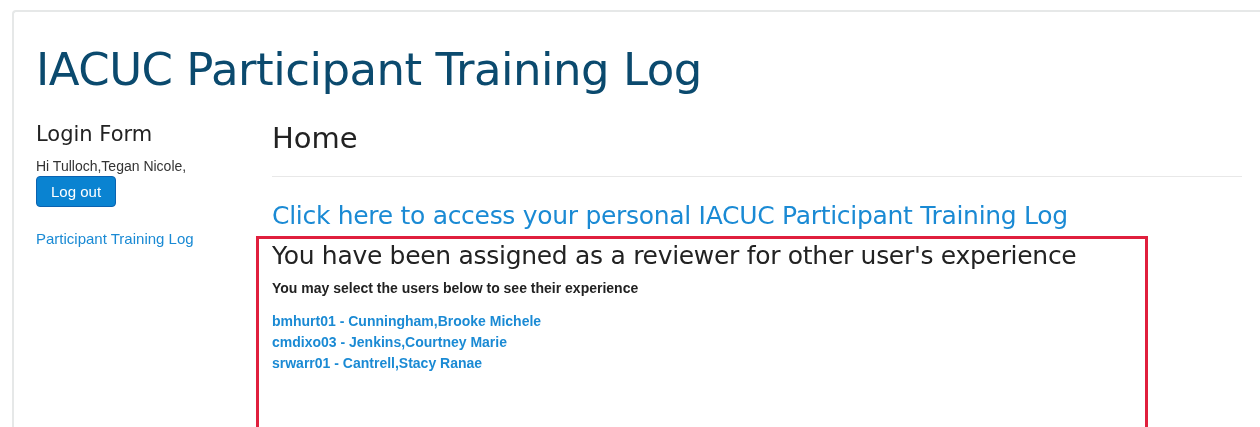  What do you see at coordinates (115, 238) in the screenshot?
I see `sidebar-link: Participant Training Log` at bounding box center [115, 238].